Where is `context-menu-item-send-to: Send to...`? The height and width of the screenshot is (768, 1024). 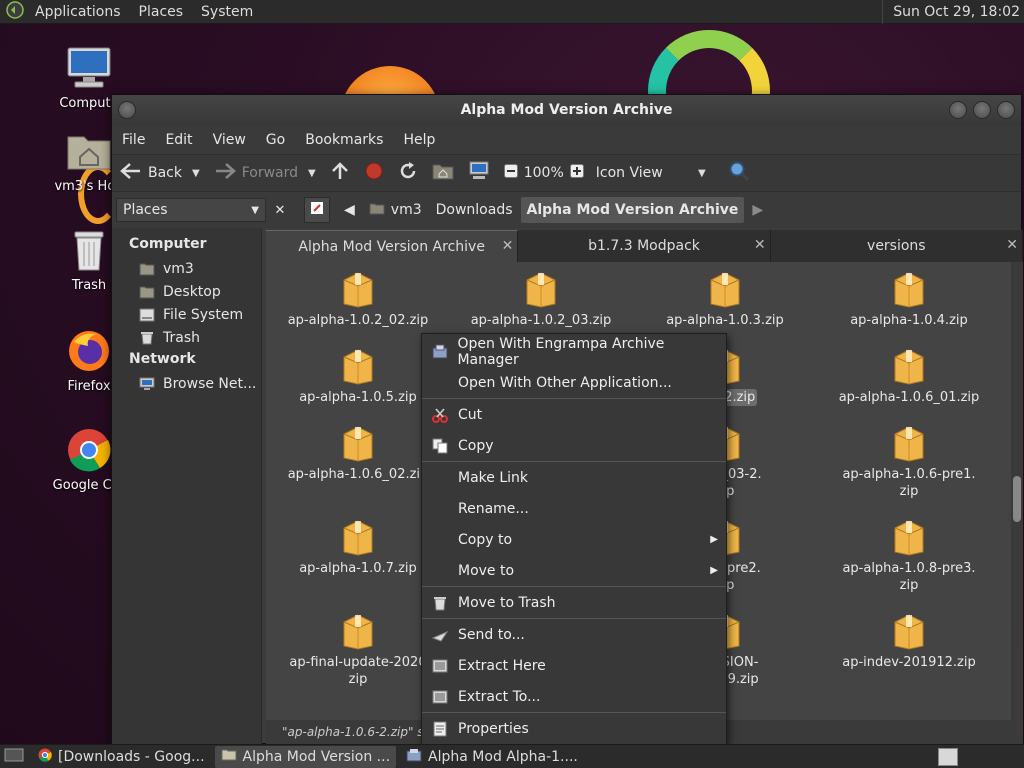
context-menu-item-send-to: Send to... is located at coordinates (574, 634).